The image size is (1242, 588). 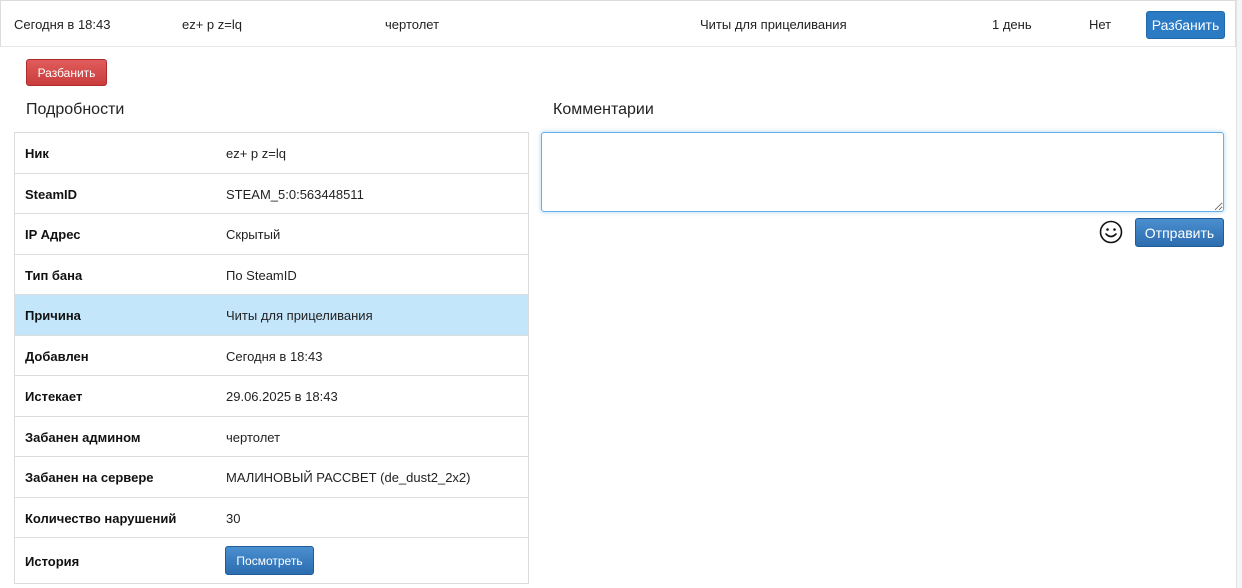 What do you see at coordinates (52, 561) in the screenshot?
I see `details-key: История` at bounding box center [52, 561].